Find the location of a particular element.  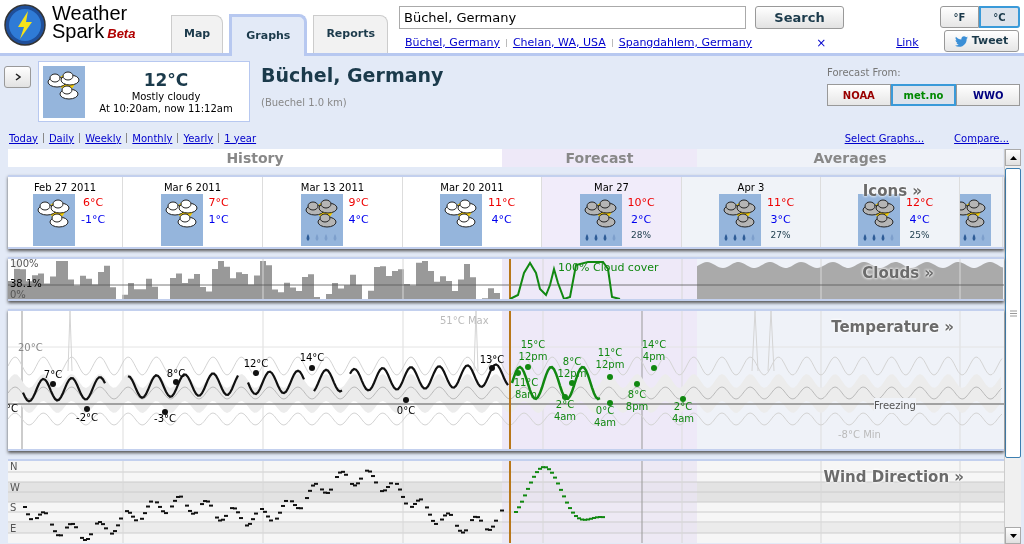

week-date: Mar 27 is located at coordinates (611, 187).